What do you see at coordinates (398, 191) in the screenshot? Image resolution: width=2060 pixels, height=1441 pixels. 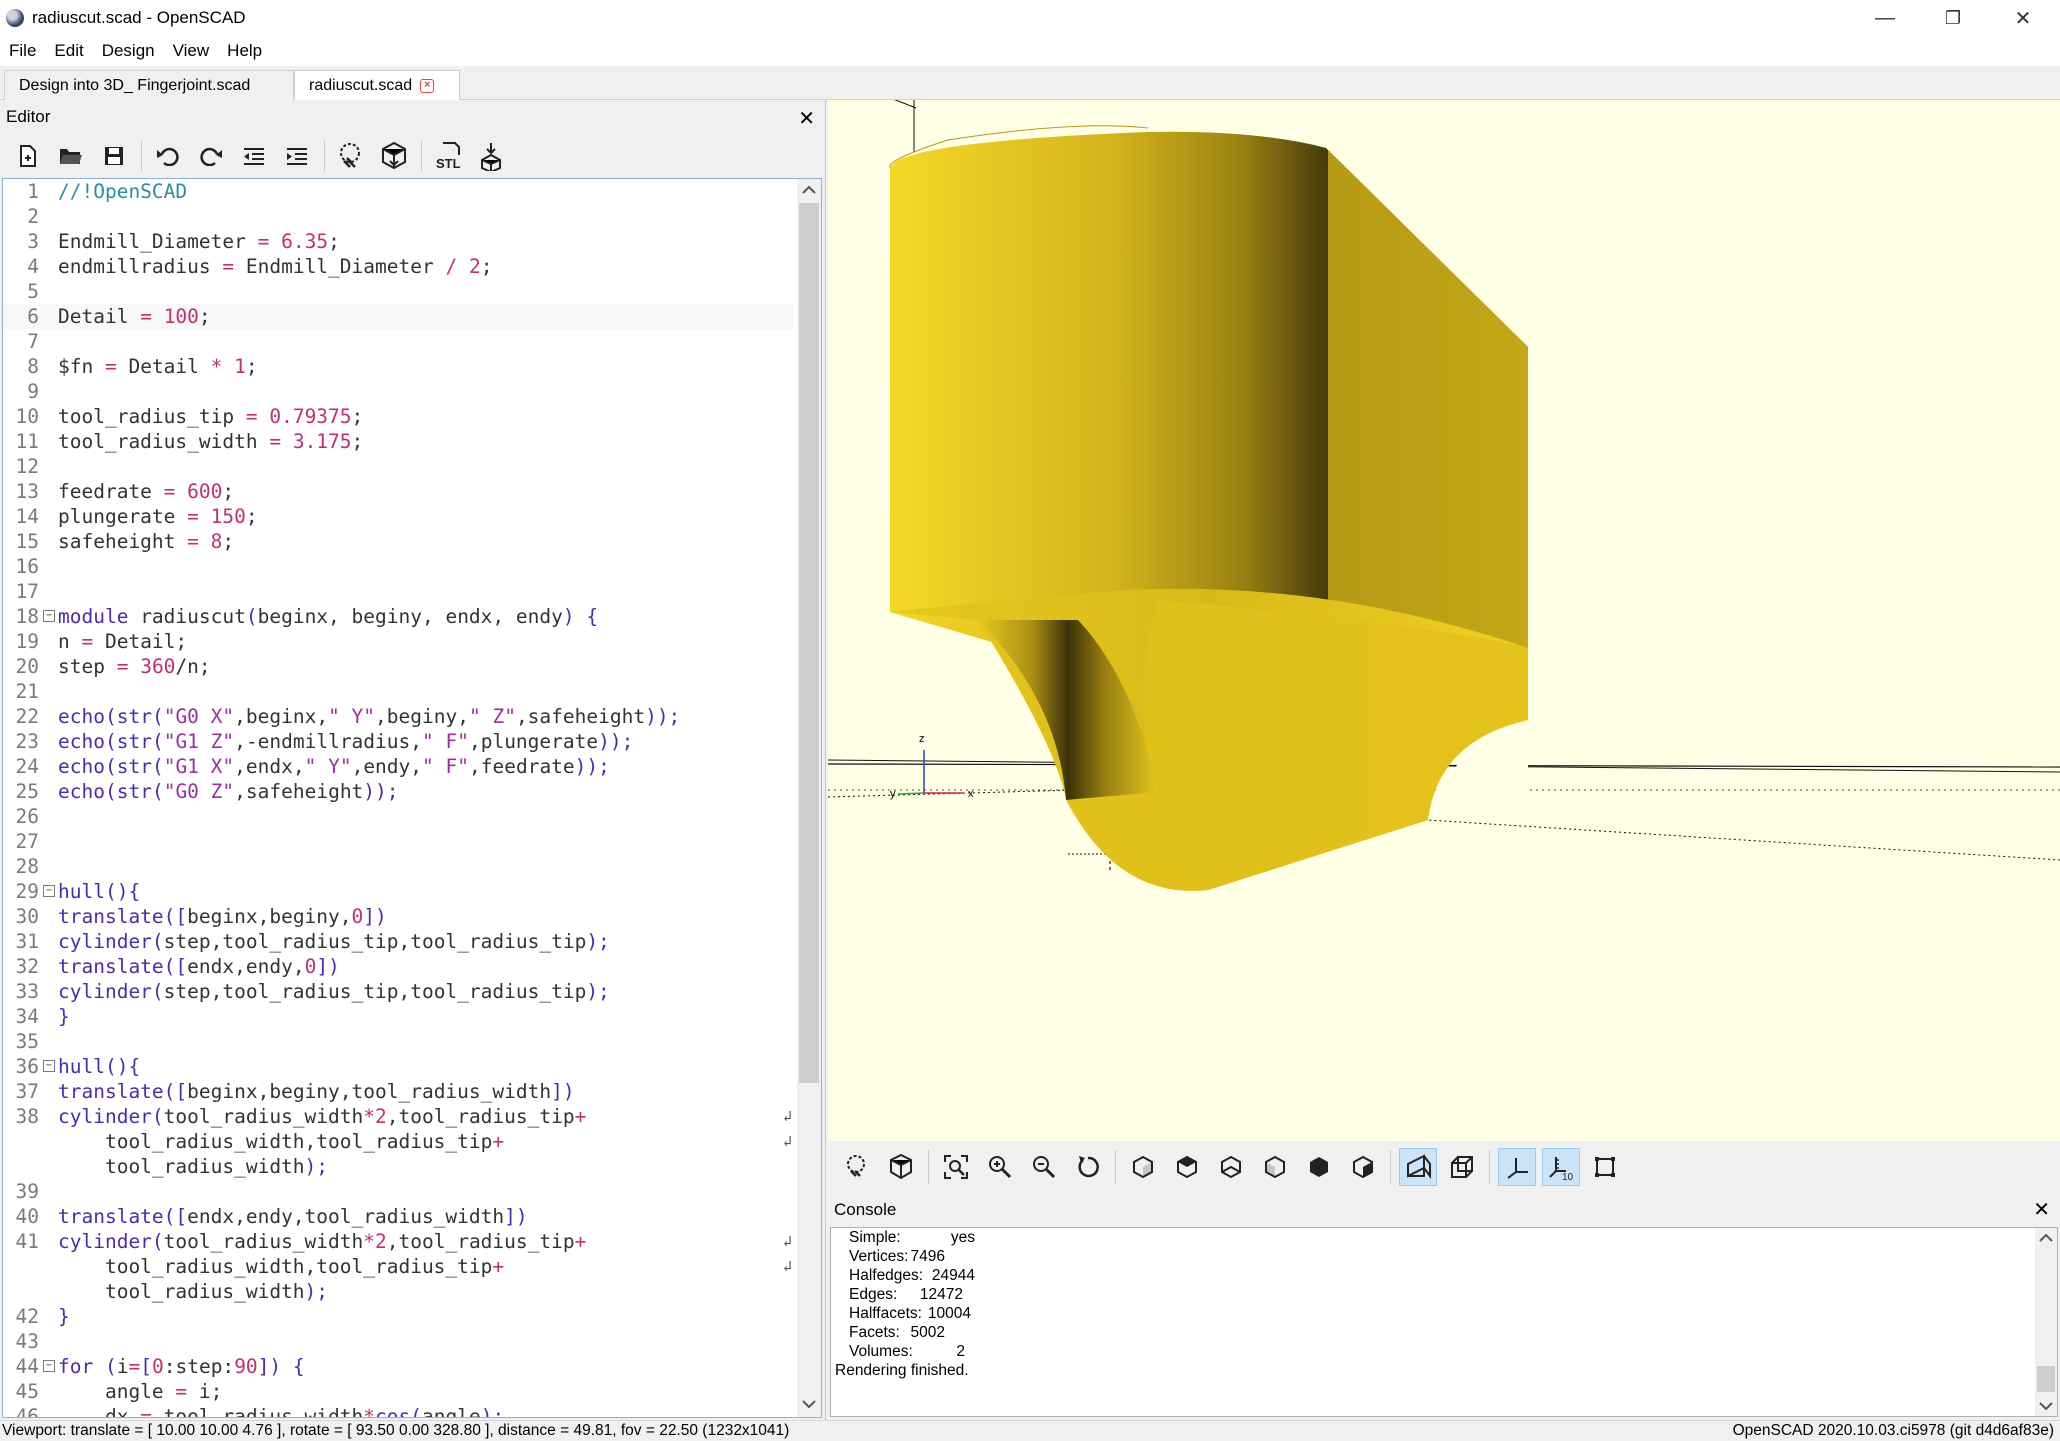 I see `code-line: 1 //!OpenSCAD` at bounding box center [398, 191].